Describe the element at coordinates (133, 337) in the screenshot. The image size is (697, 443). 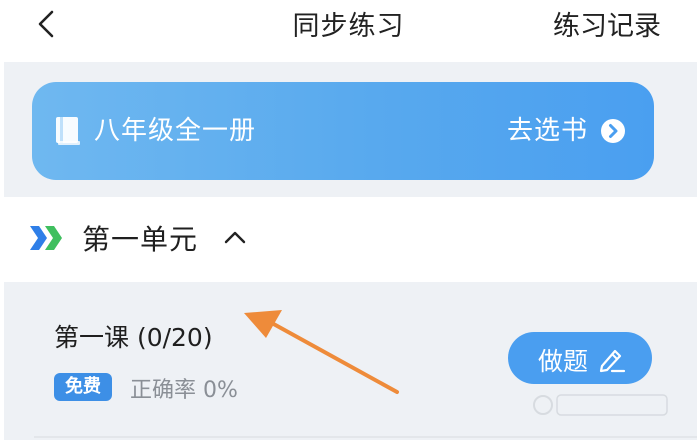
I see `lesson-title: 第一课 (0/20)` at that location.